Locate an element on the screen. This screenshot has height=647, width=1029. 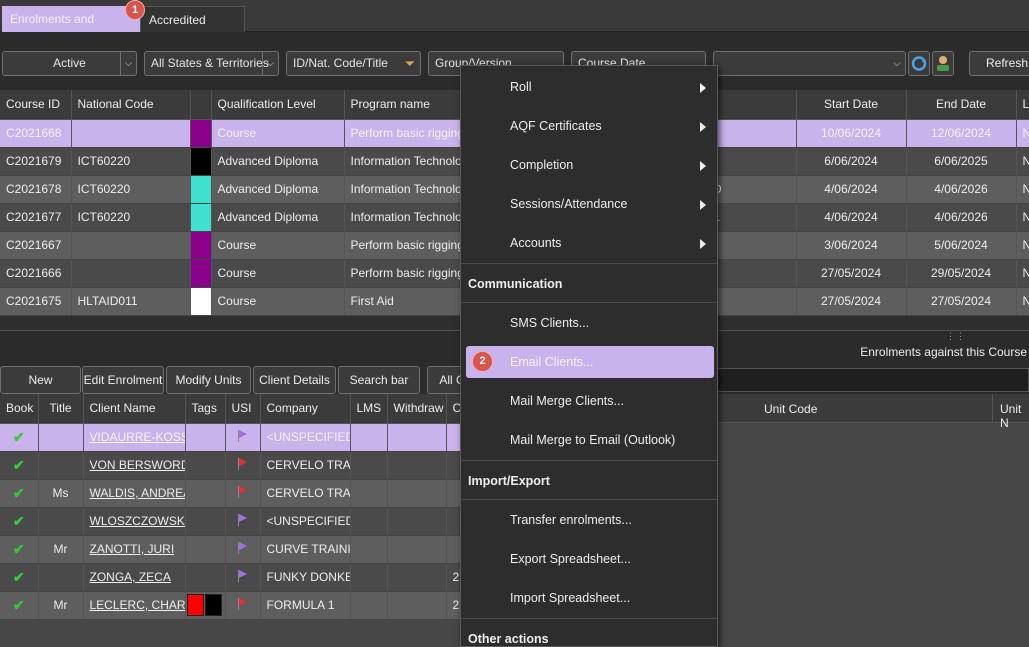
col-color is located at coordinates (201, 105).